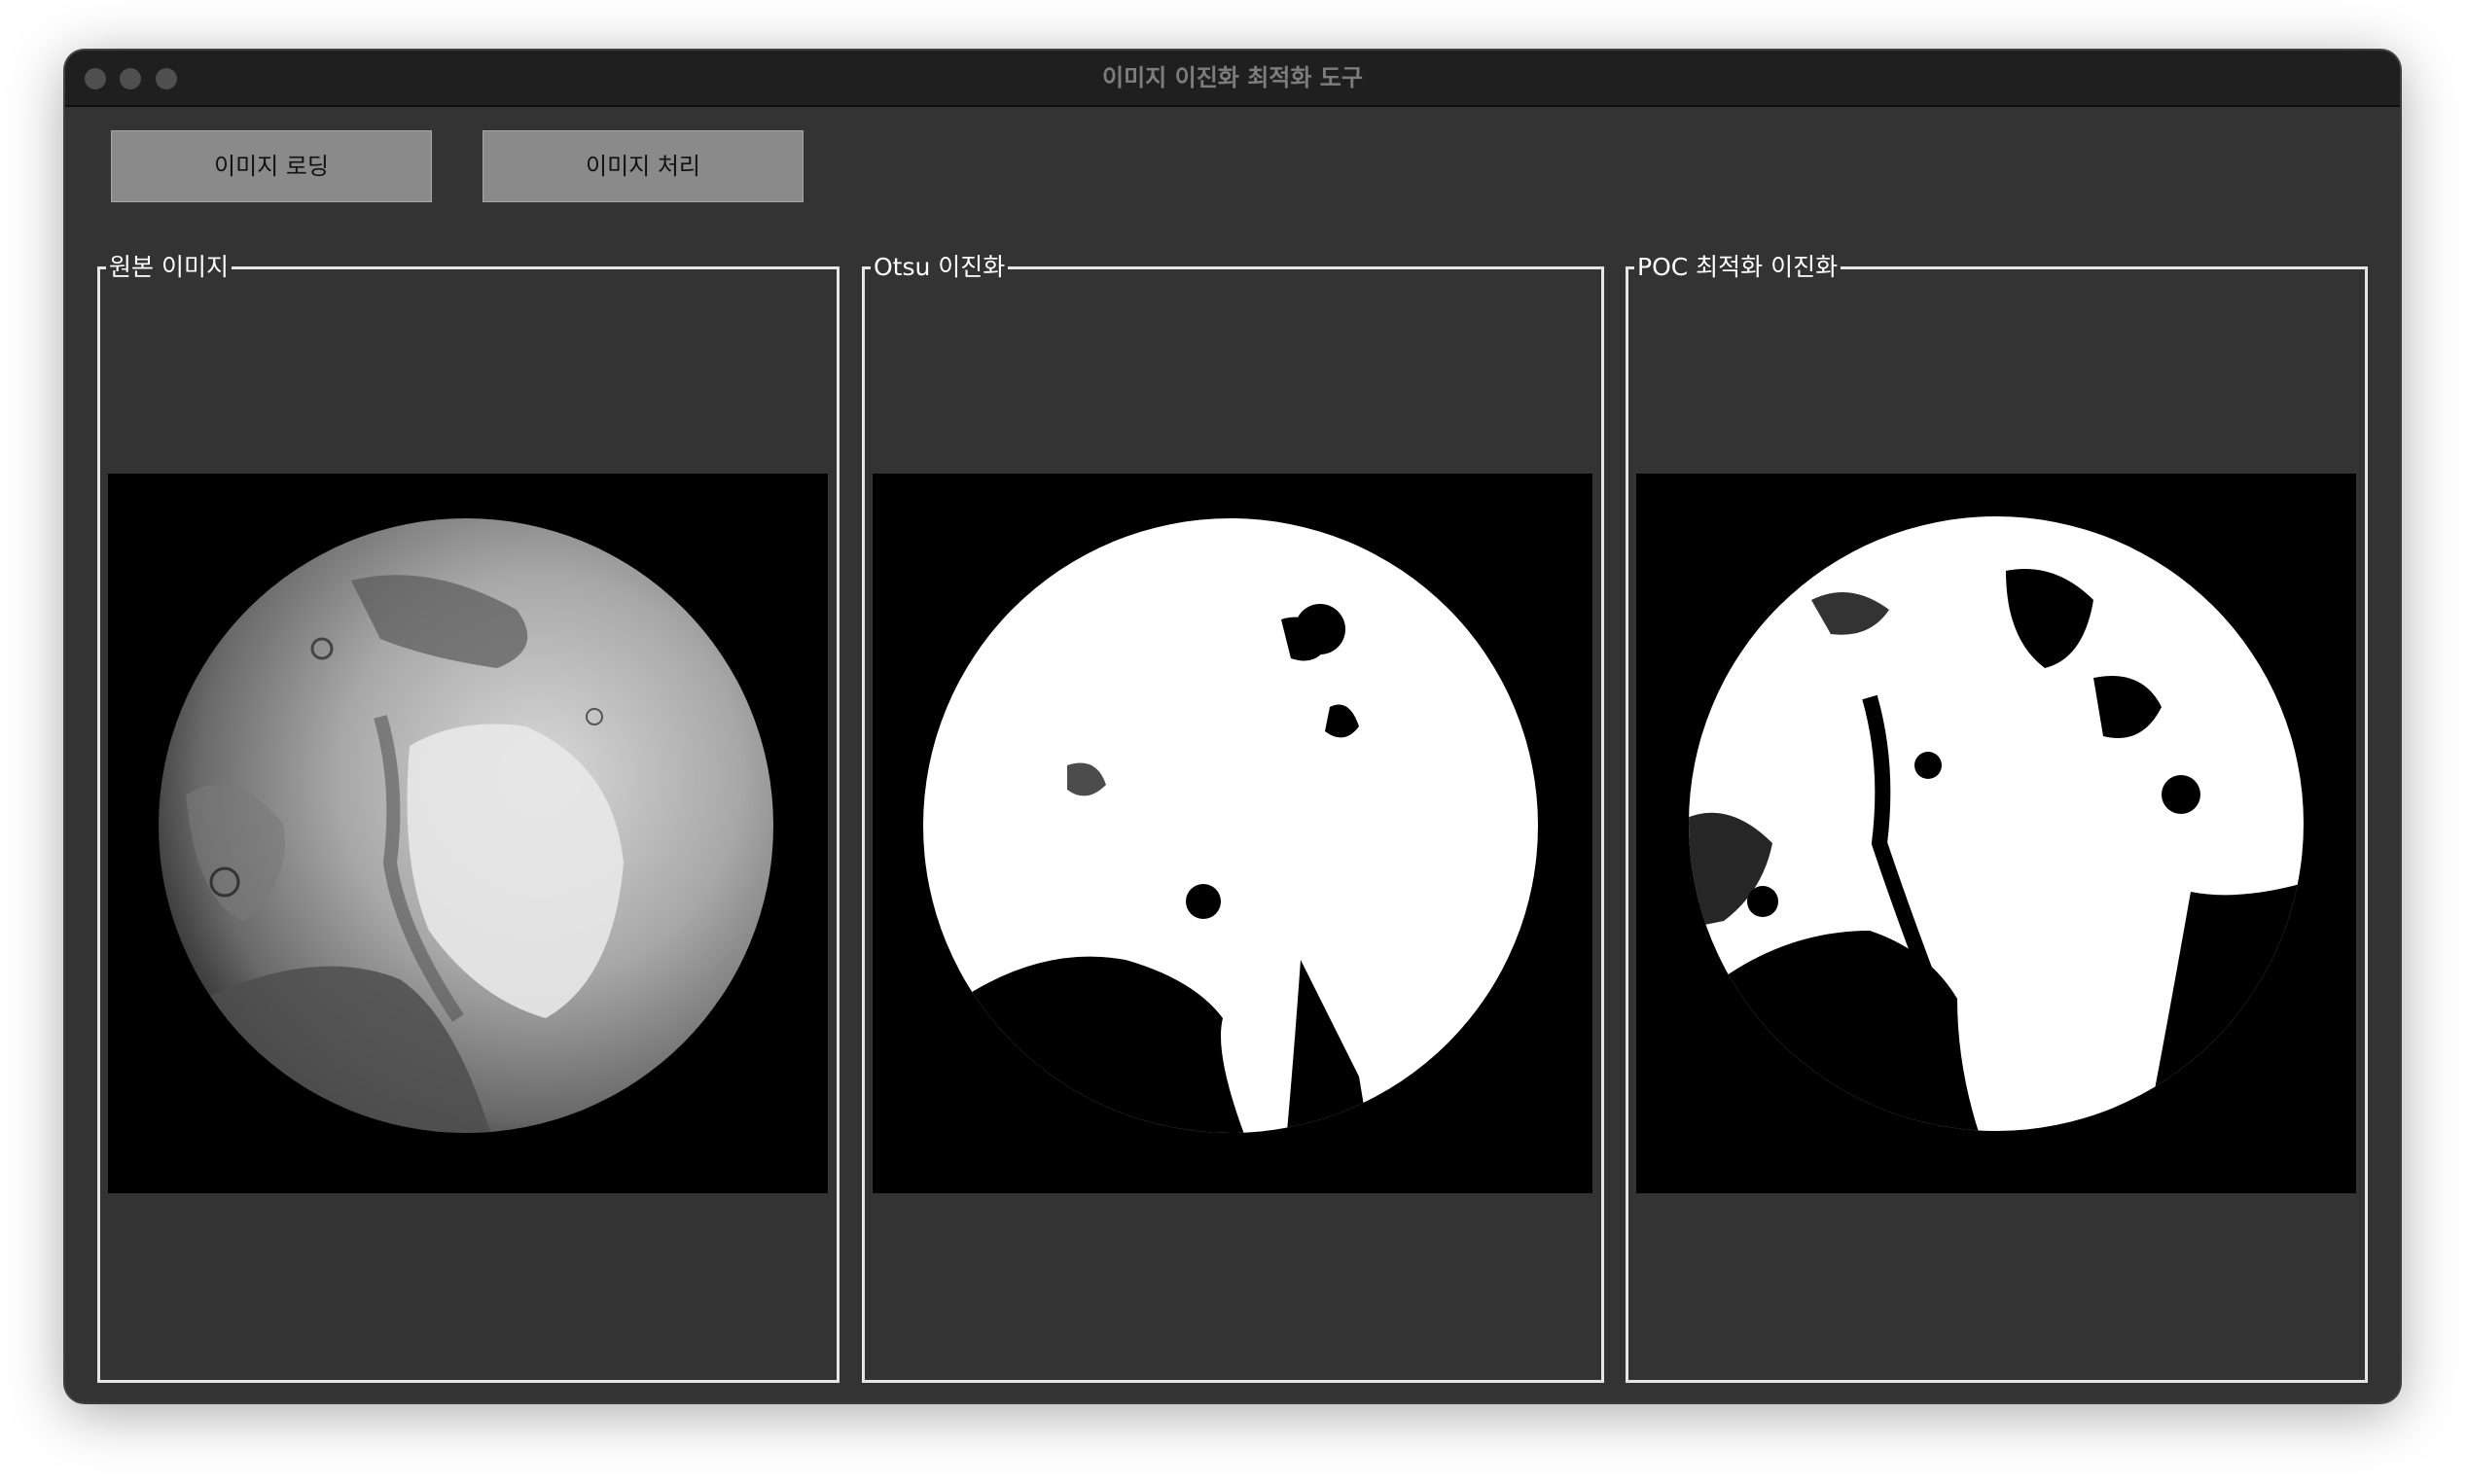  Describe the element at coordinates (940, 268) in the screenshot. I see `panel-label-otsu: Otsu 이진화` at that location.